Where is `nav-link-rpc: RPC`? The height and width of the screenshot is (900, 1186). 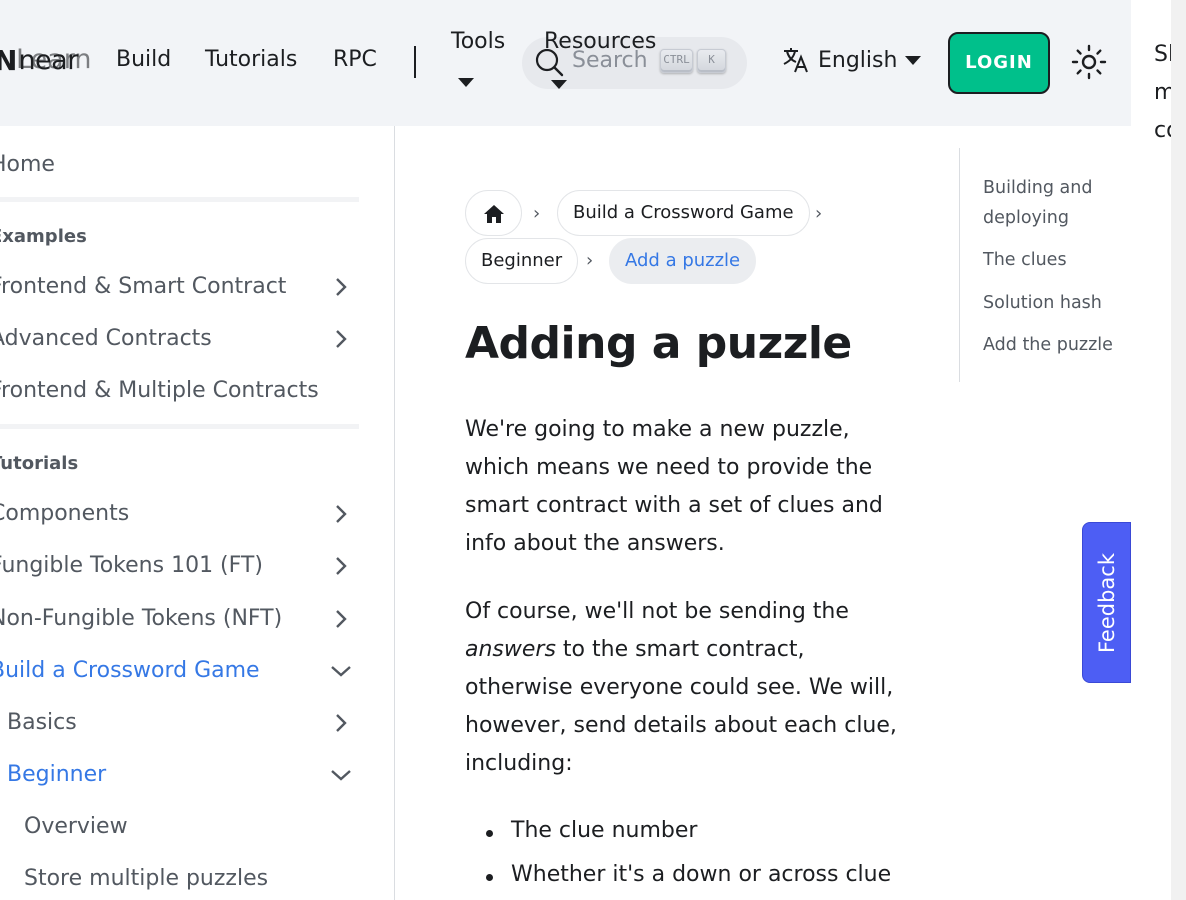
nav-link-rpc: RPC is located at coordinates (355, 59).